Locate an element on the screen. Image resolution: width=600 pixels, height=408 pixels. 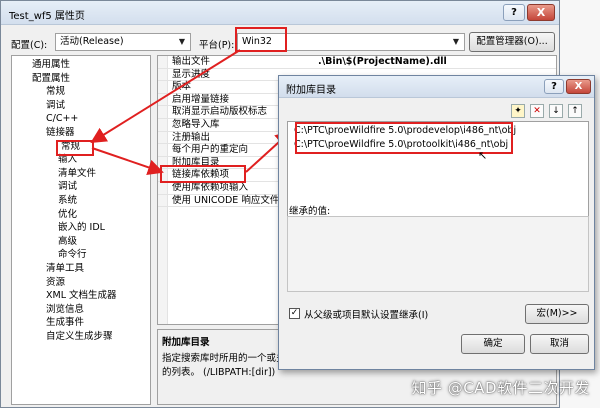
inherited-values-box is located at coordinates (438, 254).